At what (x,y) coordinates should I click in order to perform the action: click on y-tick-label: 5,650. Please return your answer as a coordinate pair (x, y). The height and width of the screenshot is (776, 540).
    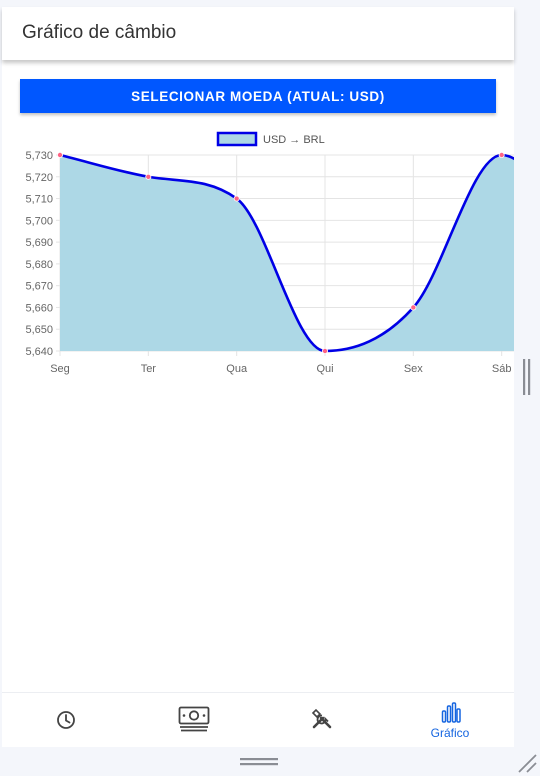
    Looking at the image, I should click on (39, 330).